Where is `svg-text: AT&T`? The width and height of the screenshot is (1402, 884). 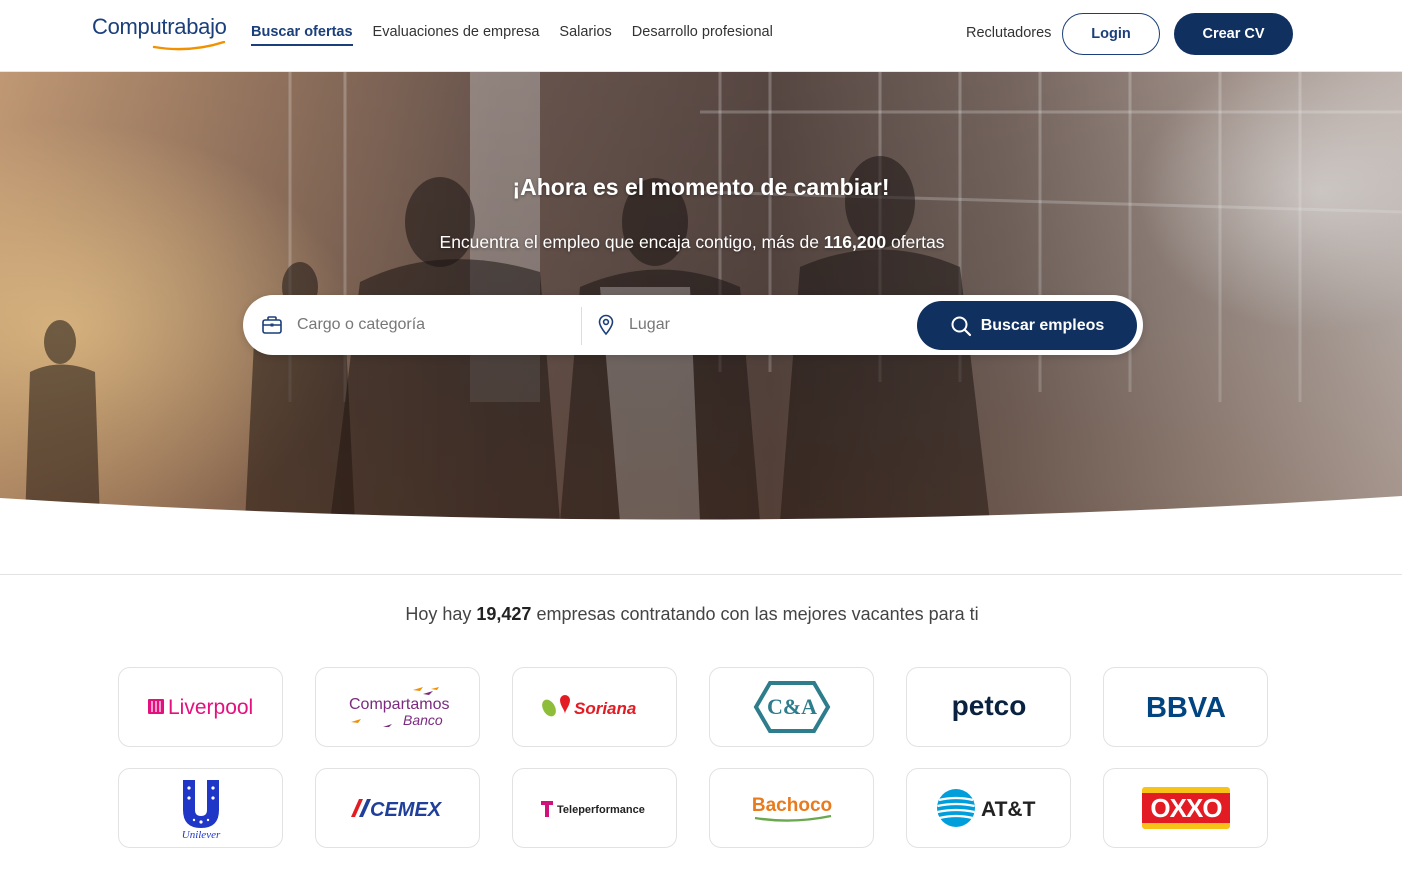 svg-text: AT&T is located at coordinates (1008, 809).